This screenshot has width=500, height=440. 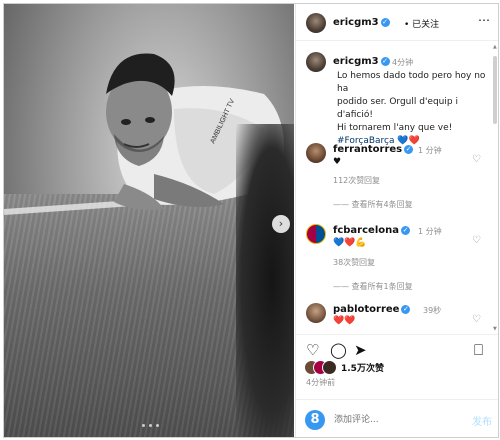 What do you see at coordinates (344, 321) in the screenshot?
I see `comment-text: ❤️❤️` at bounding box center [344, 321].